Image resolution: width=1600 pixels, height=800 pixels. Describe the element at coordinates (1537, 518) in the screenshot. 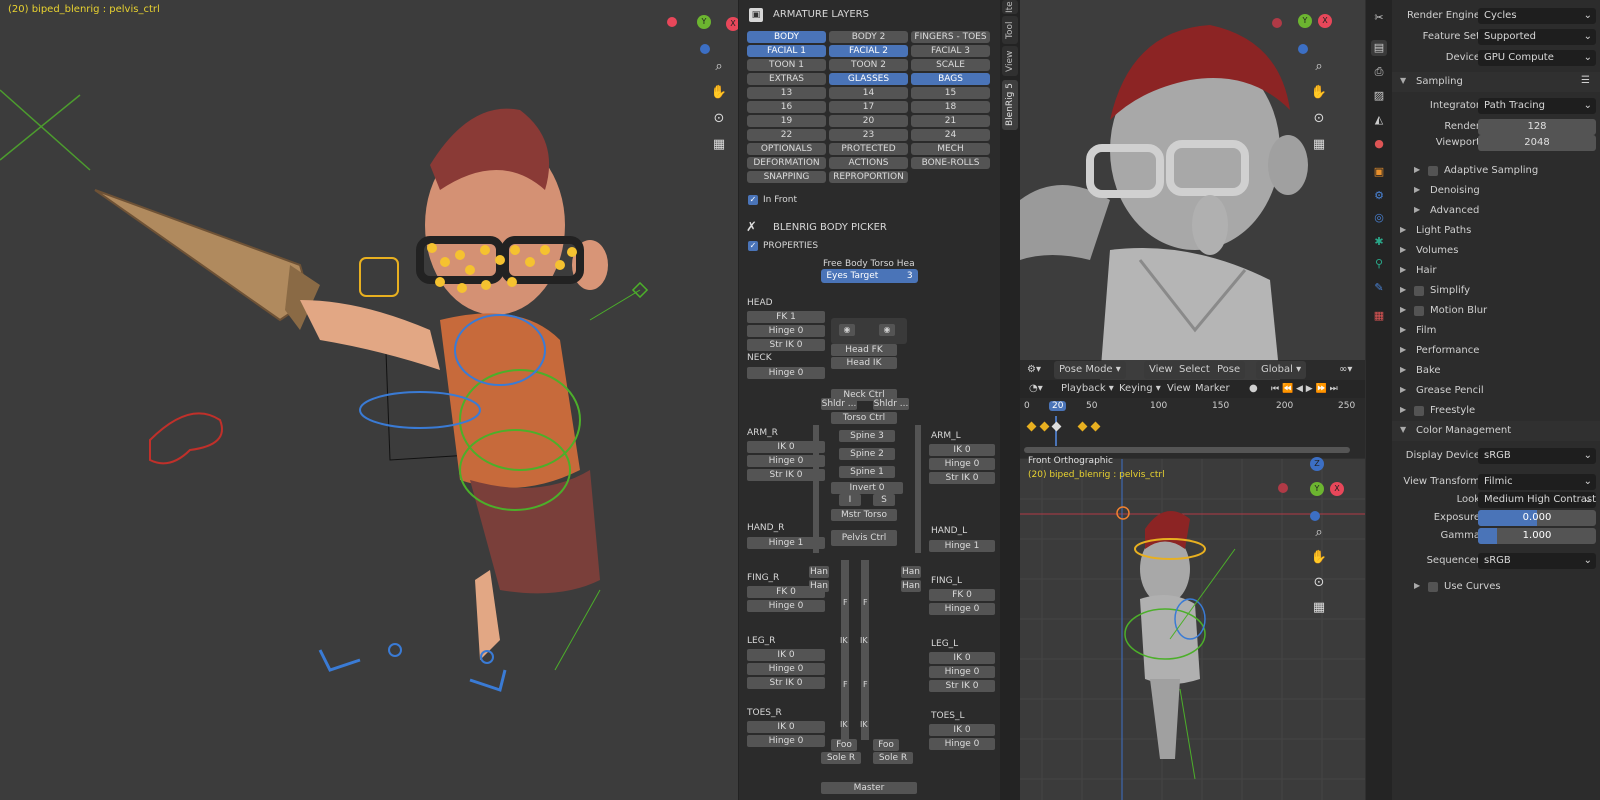

I see `exposure-slider: 0.000` at that location.